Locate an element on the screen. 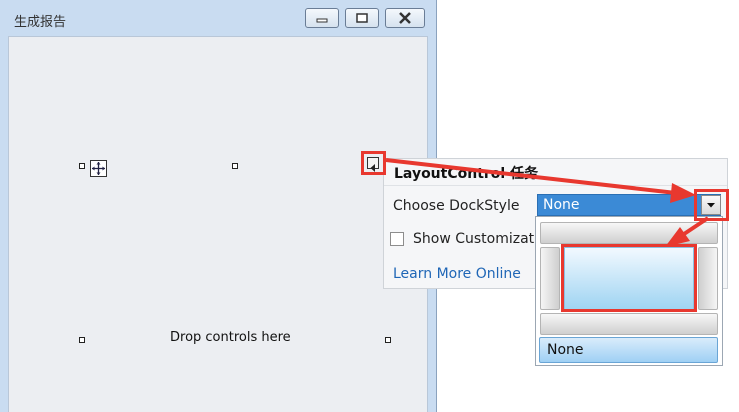  annotation-box-smart-tag is located at coordinates (373, 163).